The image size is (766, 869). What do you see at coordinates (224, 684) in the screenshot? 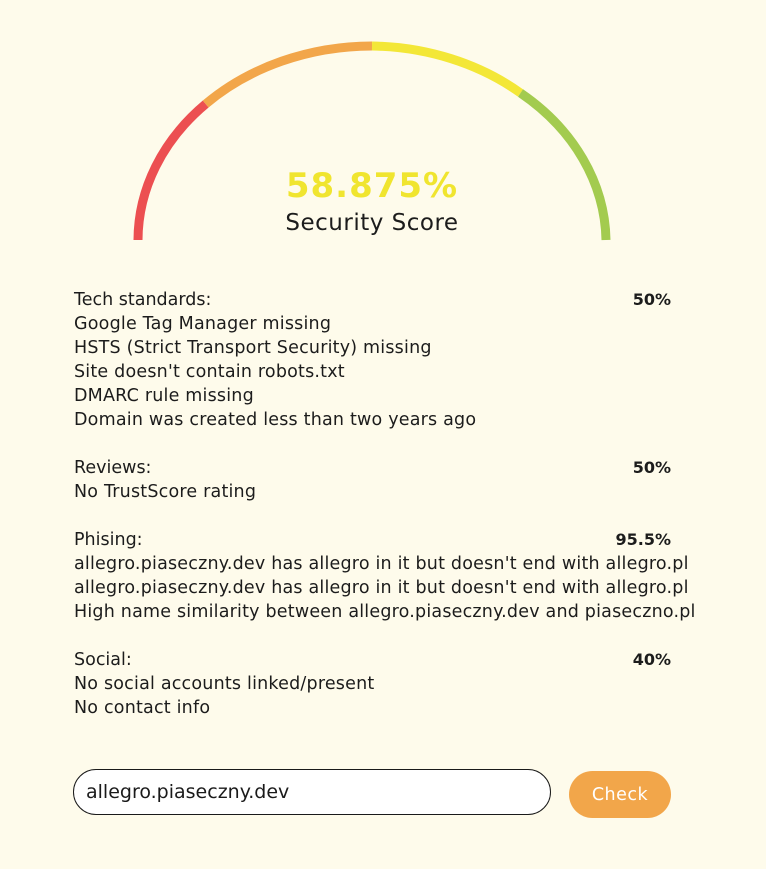
I see `issue-item: No social accounts linked/present` at bounding box center [224, 684].